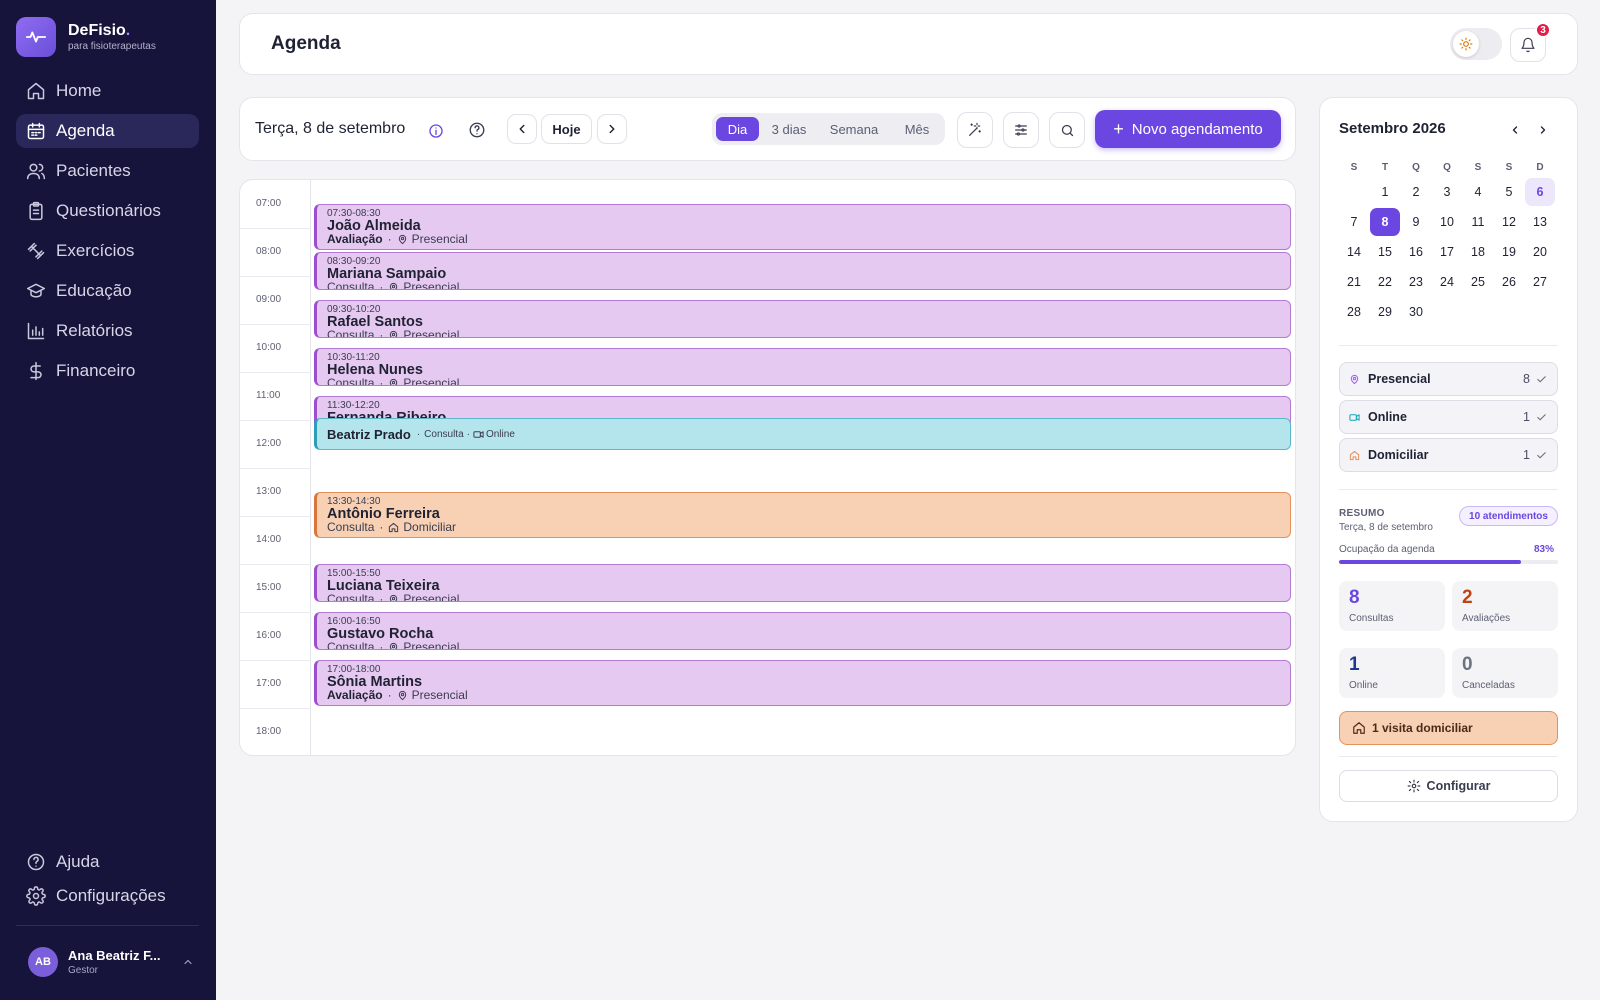 This screenshot has height=1000, width=1600. I want to click on view-tab-3-dias: 3 dias, so click(789, 129).